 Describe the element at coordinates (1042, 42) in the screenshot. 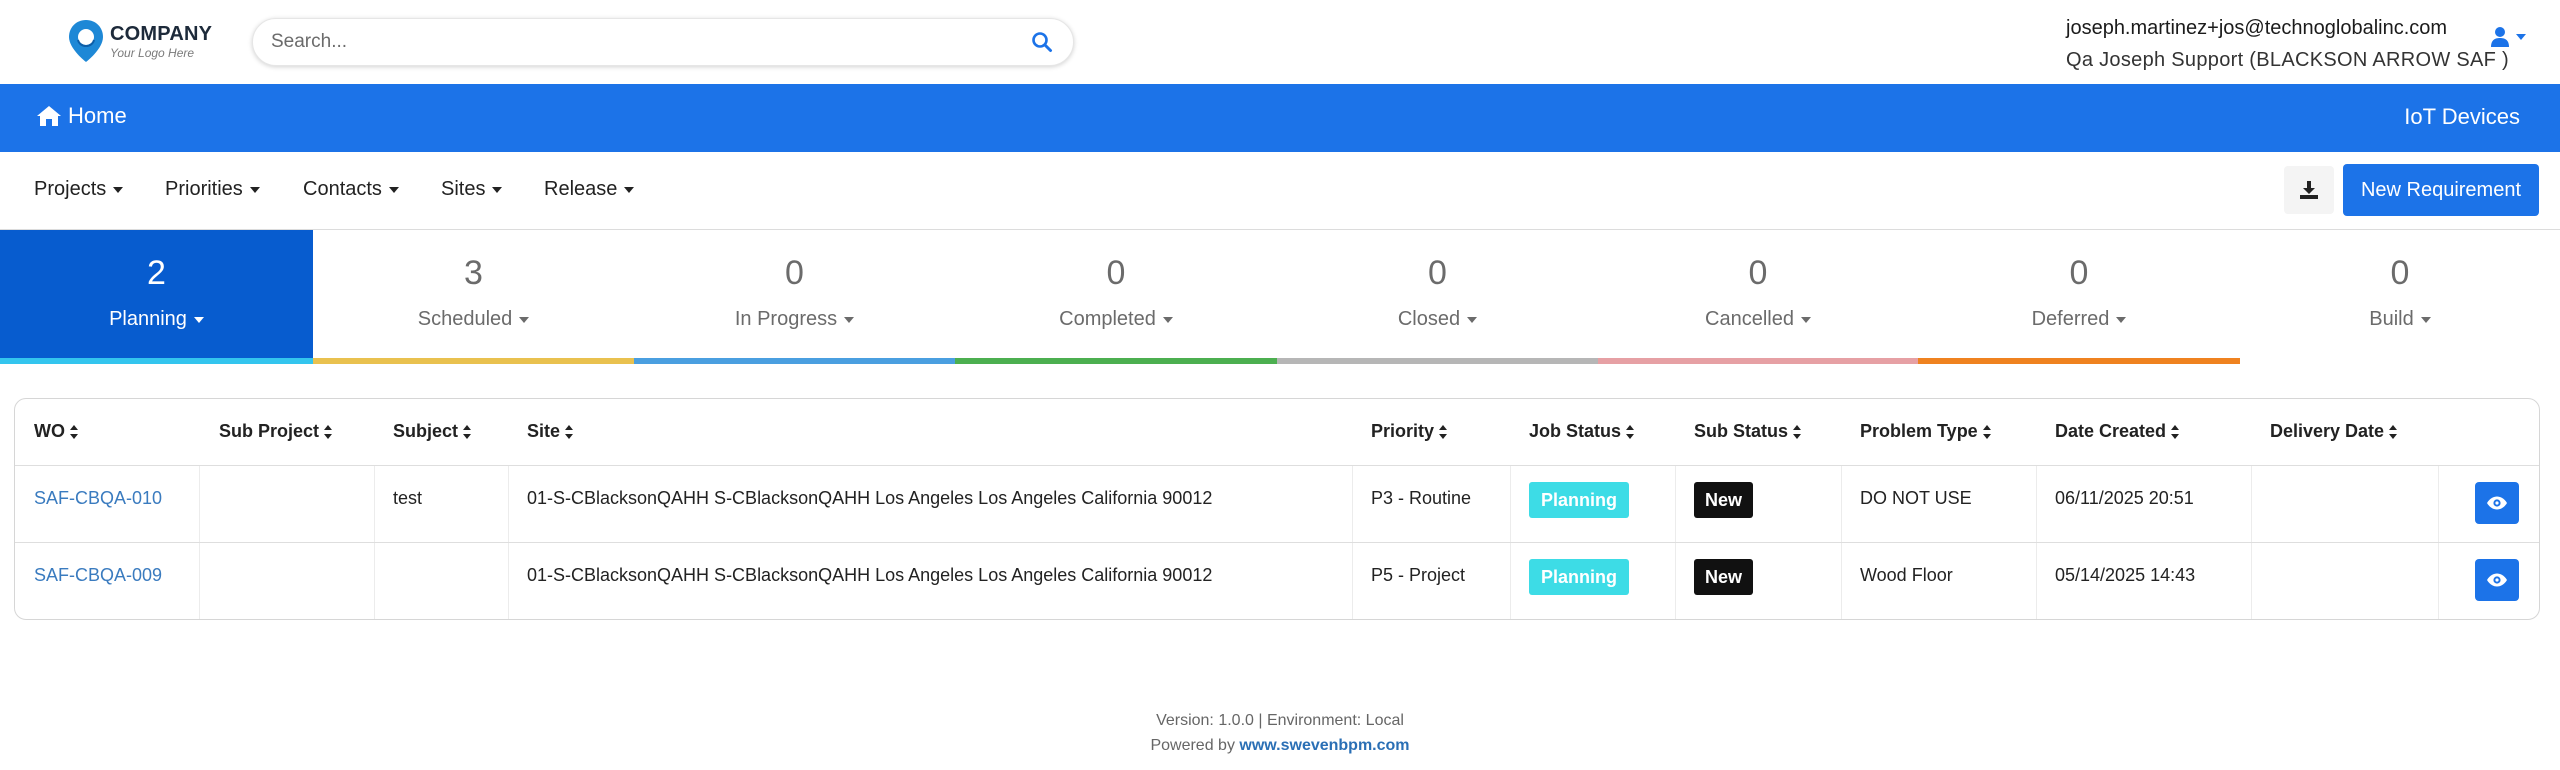

I see `search-icon` at that location.